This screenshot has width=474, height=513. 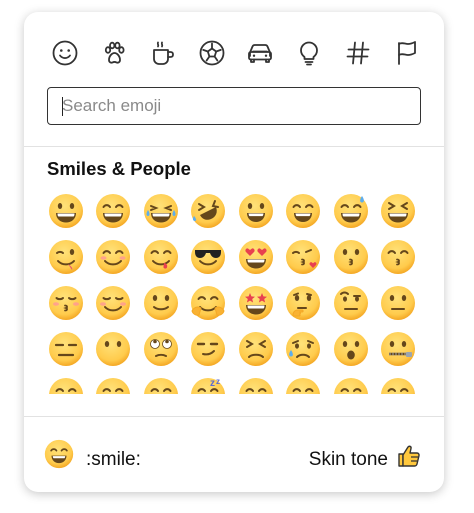 I want to click on emoji-sleeping: zz, so click(x=209, y=383).